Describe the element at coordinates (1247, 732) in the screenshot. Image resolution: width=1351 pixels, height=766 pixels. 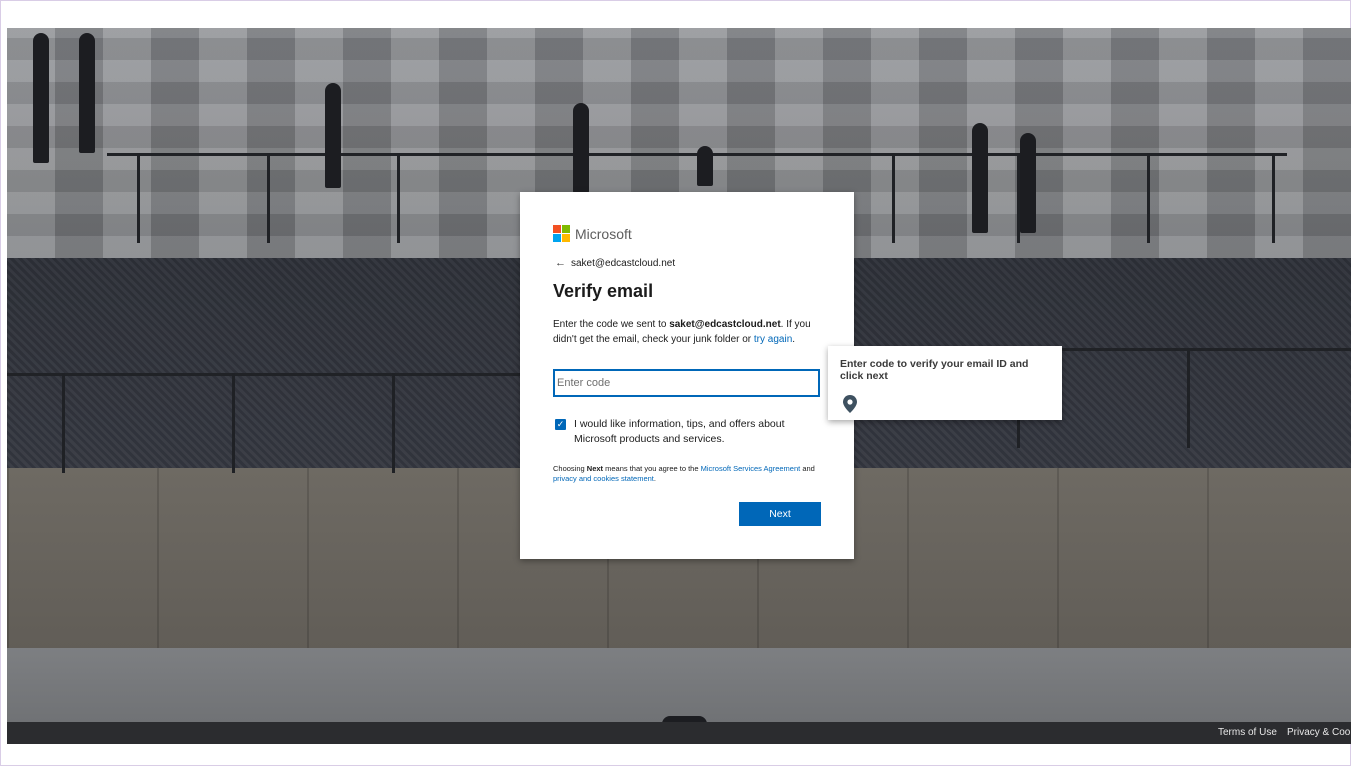
I see `terms-of-use-link: Terms of Use` at that location.